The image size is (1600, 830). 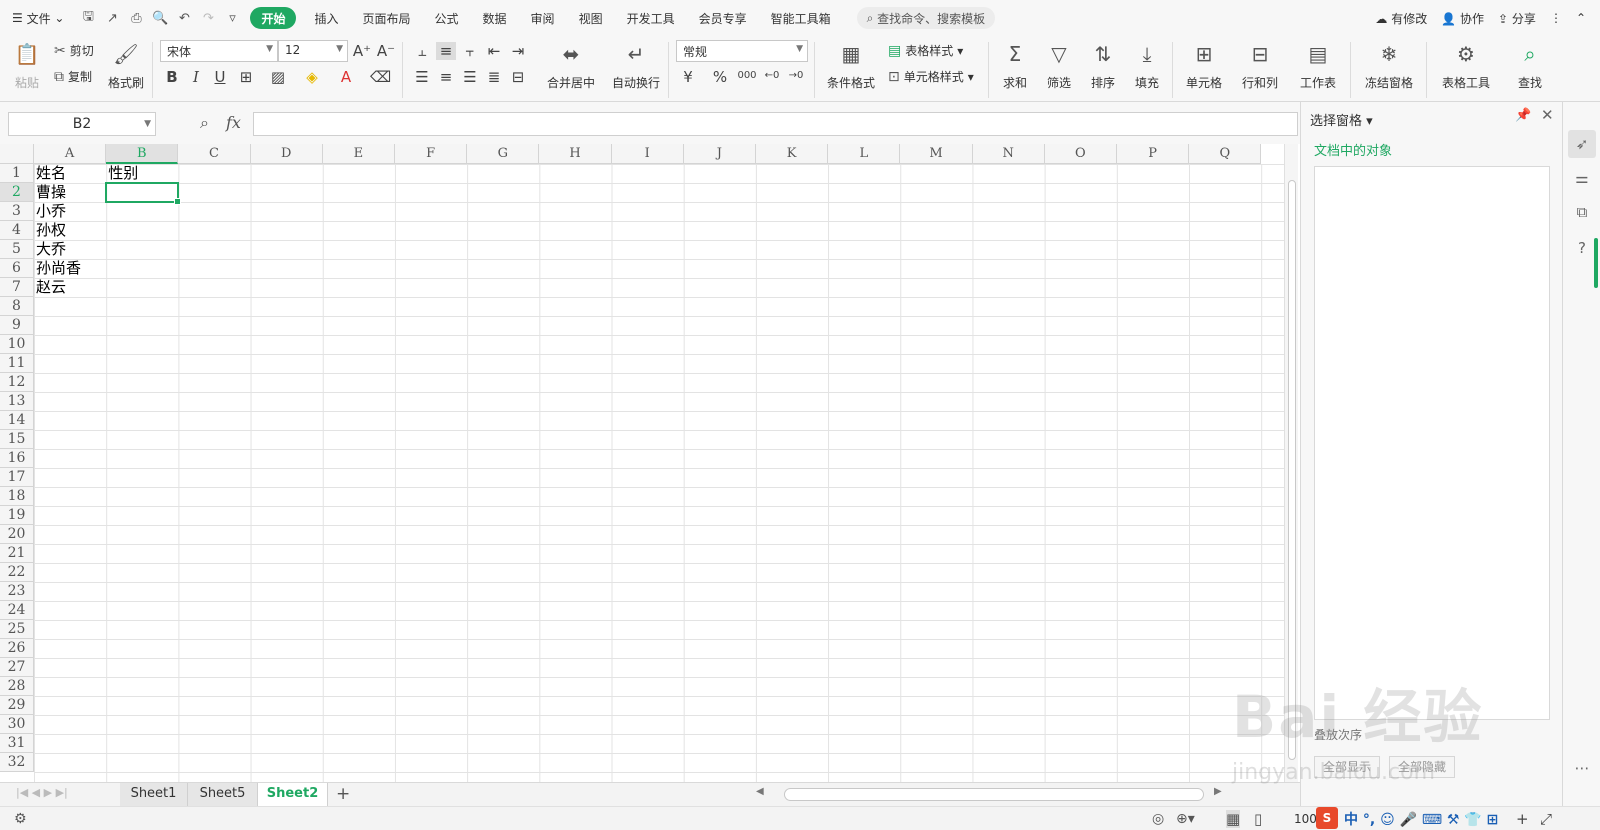 What do you see at coordinates (17, 591) in the screenshot?
I see `row-header-23: 23` at bounding box center [17, 591].